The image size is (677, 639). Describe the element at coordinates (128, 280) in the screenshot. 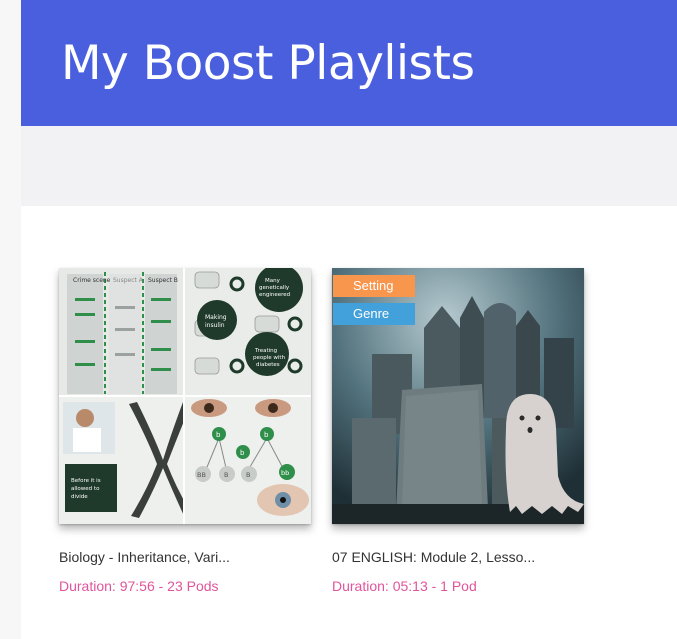

I see `label-suspect-a: Suspect A` at that location.